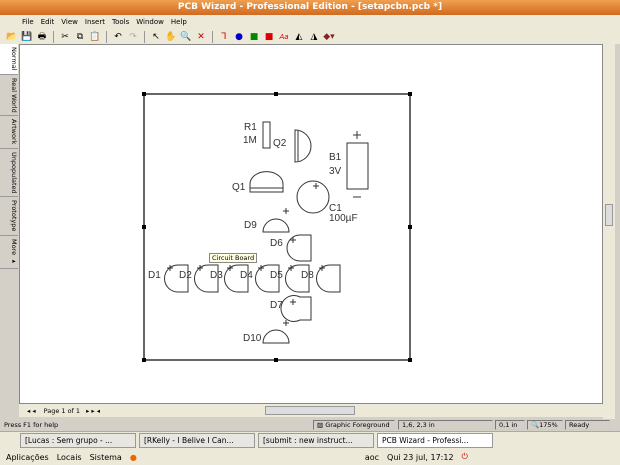  I want to click on label-q1: Q1, so click(239, 187).